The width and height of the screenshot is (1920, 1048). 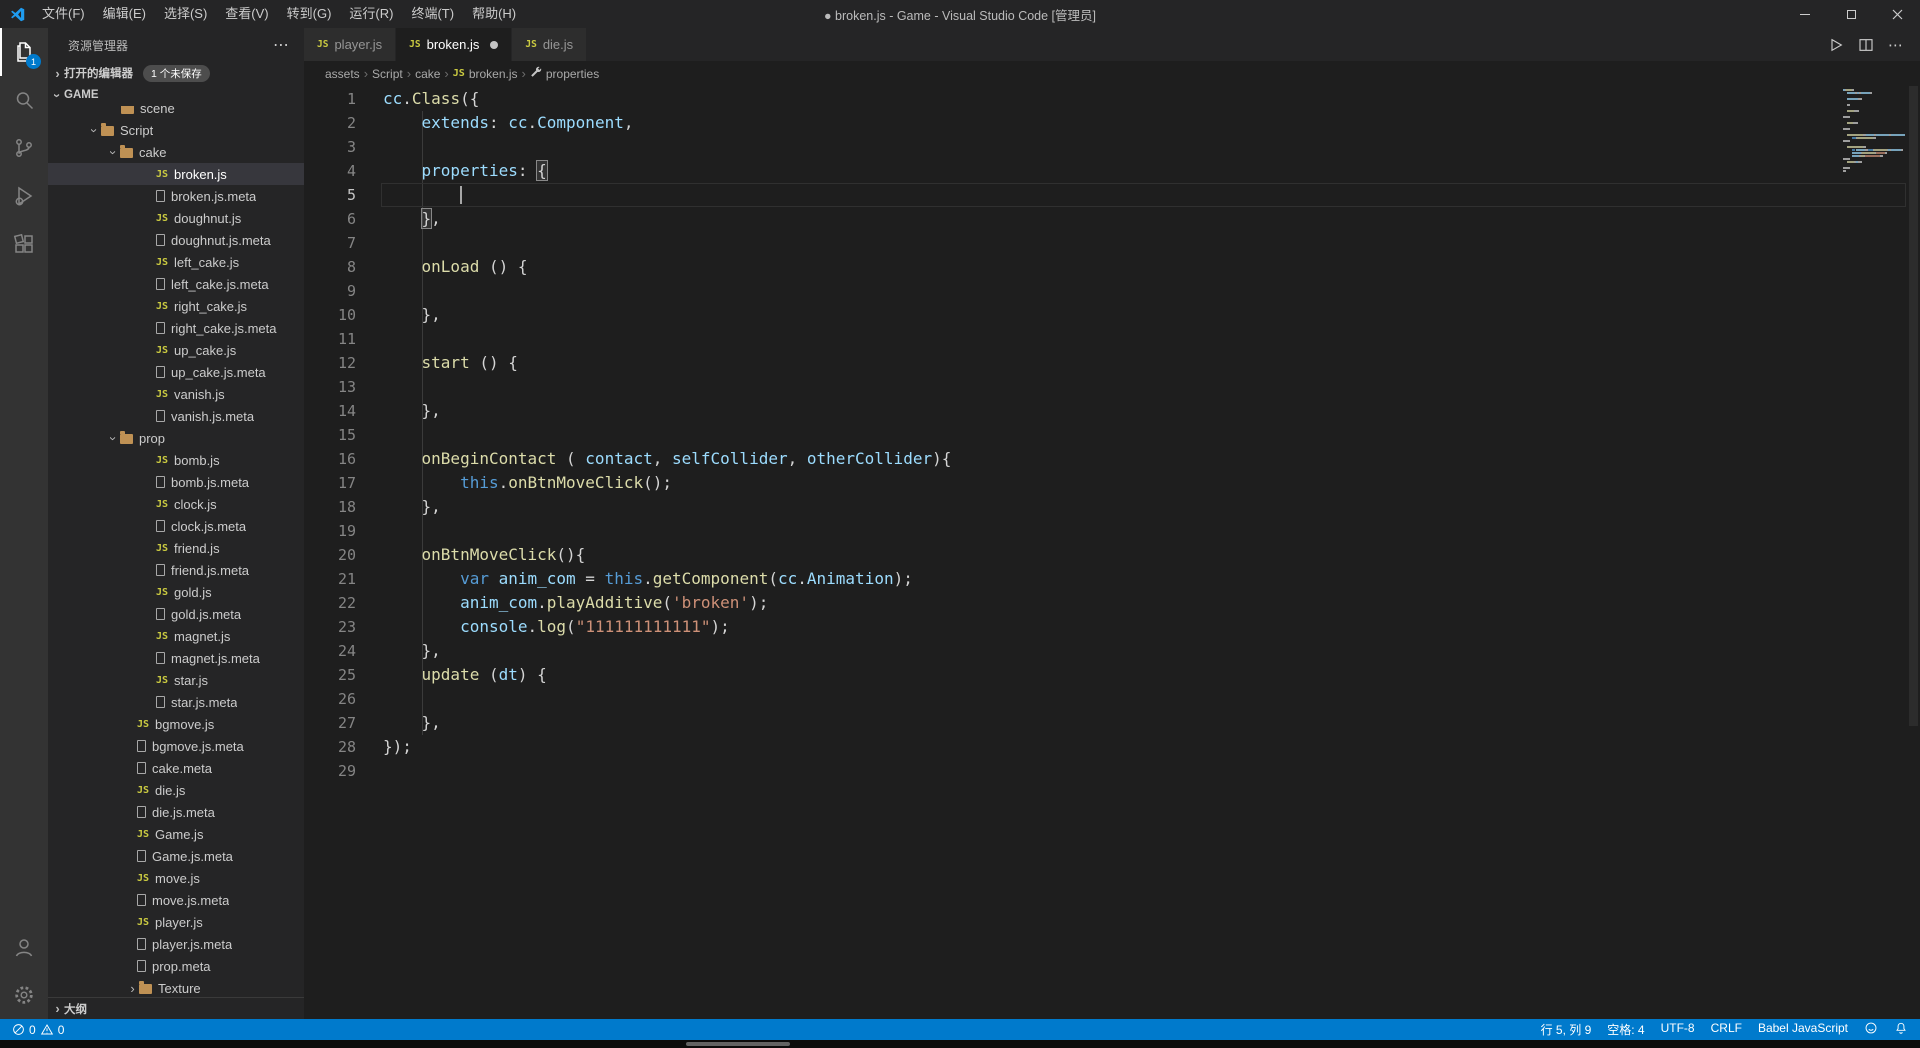 What do you see at coordinates (1112, 315) in the screenshot?
I see `code-line-10: 10 },` at bounding box center [1112, 315].